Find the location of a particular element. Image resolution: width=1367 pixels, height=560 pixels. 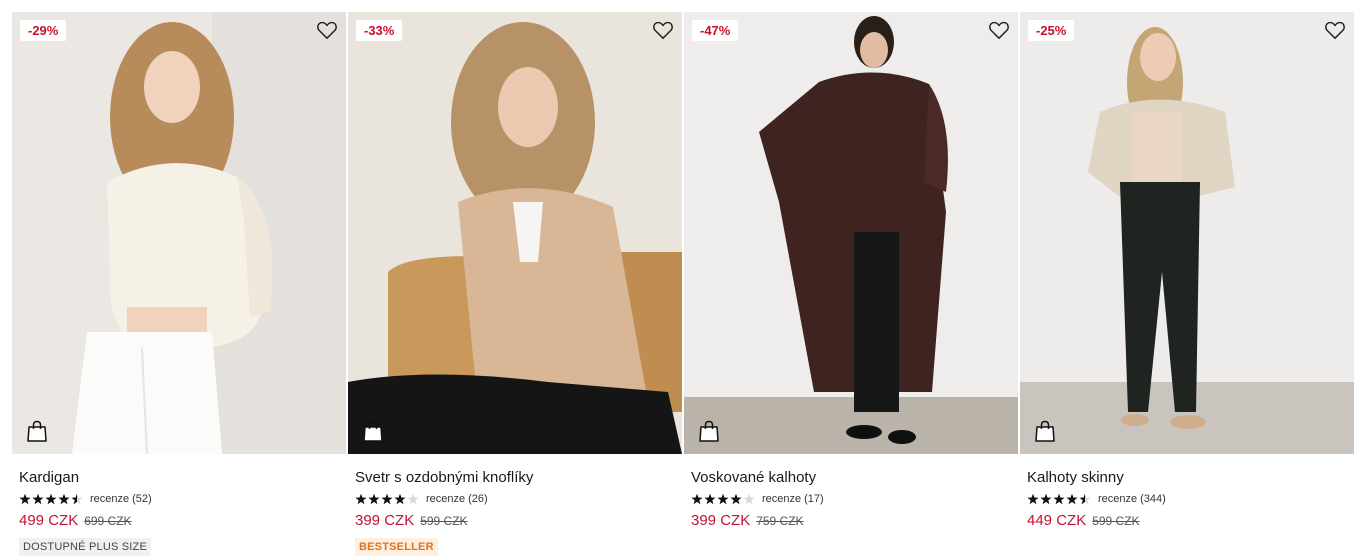

current-price: 449 CZK is located at coordinates (1057, 520).